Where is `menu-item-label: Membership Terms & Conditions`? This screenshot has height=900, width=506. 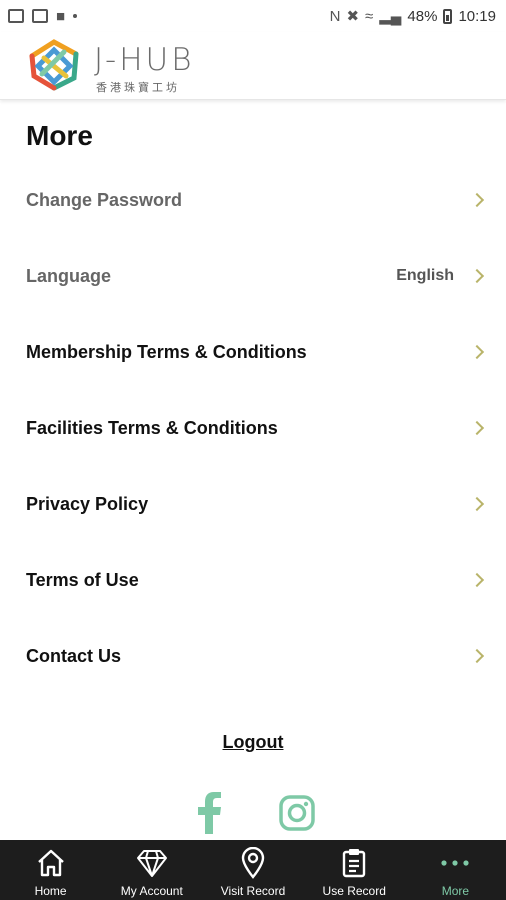
menu-item-label: Membership Terms & Conditions is located at coordinates (166, 351).